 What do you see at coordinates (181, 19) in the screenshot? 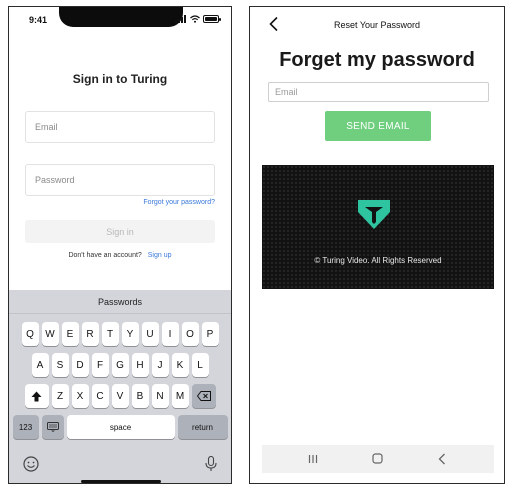
I see `signal-icon` at bounding box center [181, 19].